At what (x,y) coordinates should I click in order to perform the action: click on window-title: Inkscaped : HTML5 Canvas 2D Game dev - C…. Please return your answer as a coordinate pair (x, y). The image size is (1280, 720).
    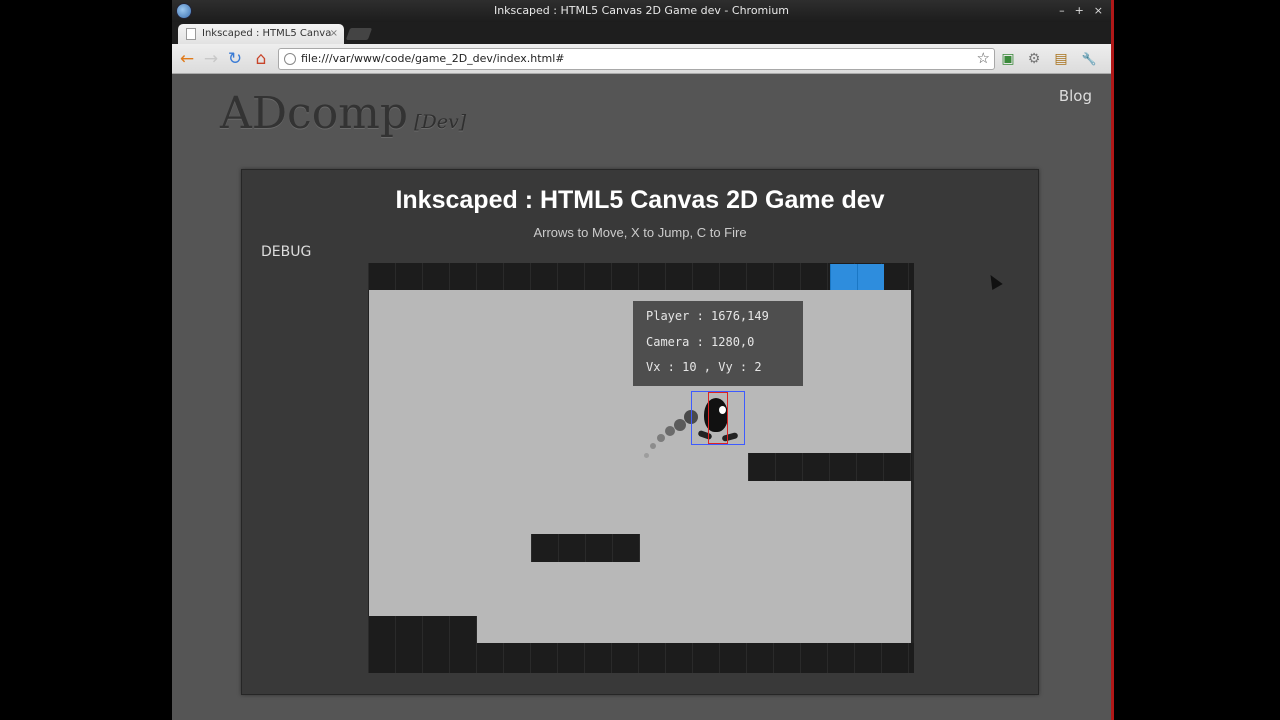
    Looking at the image, I should click on (641, 10).